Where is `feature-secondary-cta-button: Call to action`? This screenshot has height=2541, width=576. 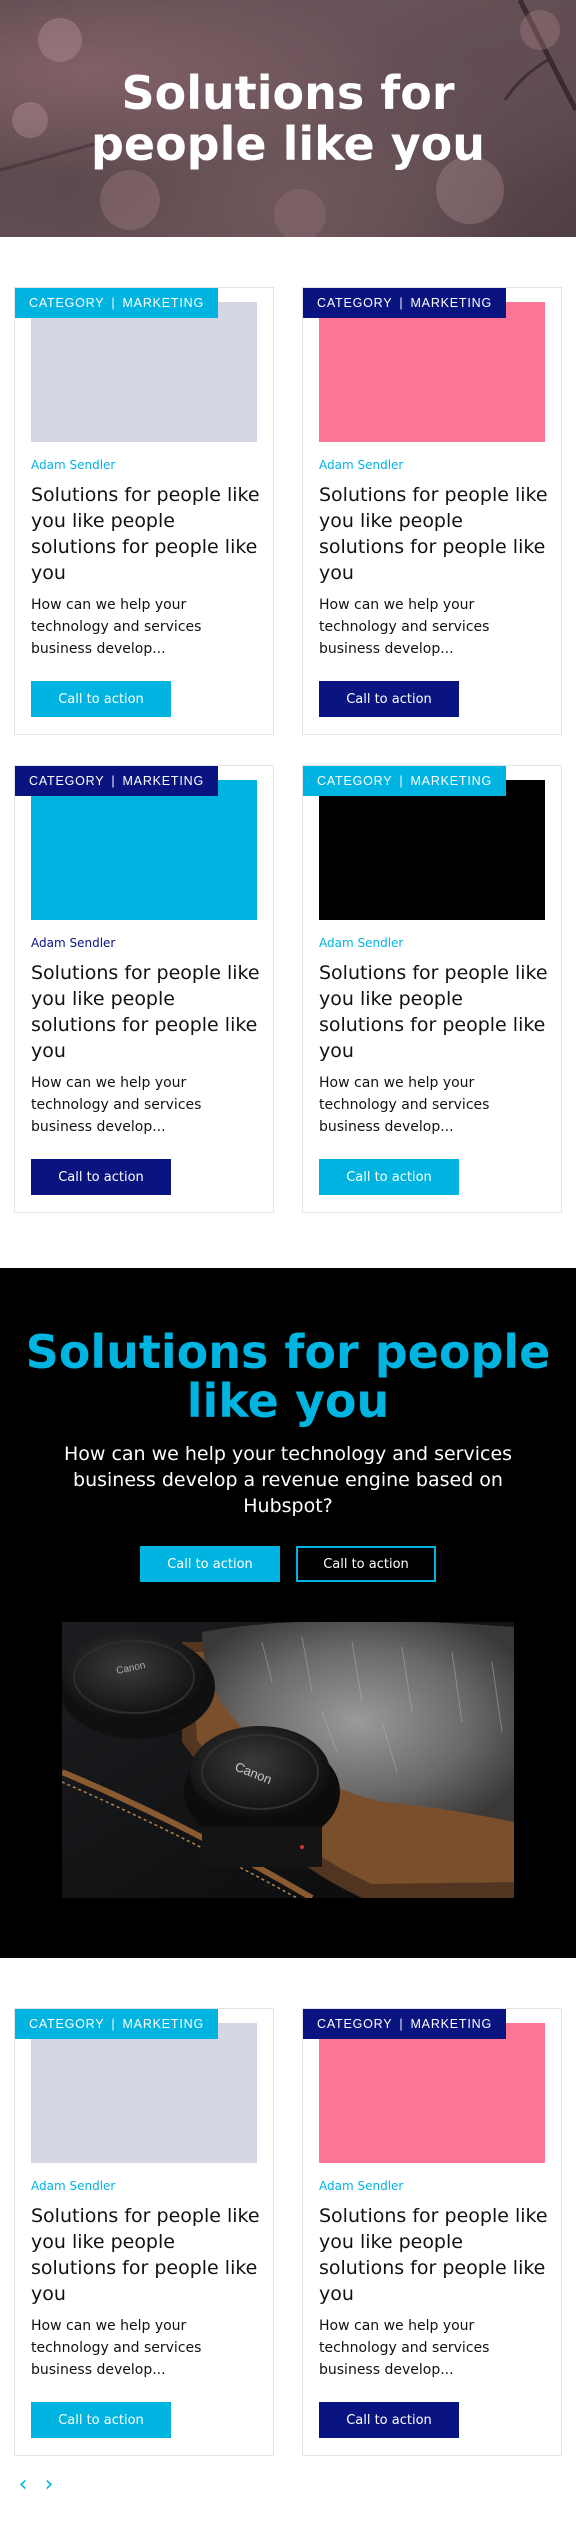
feature-secondary-cta-button: Call to action is located at coordinates (366, 1564).